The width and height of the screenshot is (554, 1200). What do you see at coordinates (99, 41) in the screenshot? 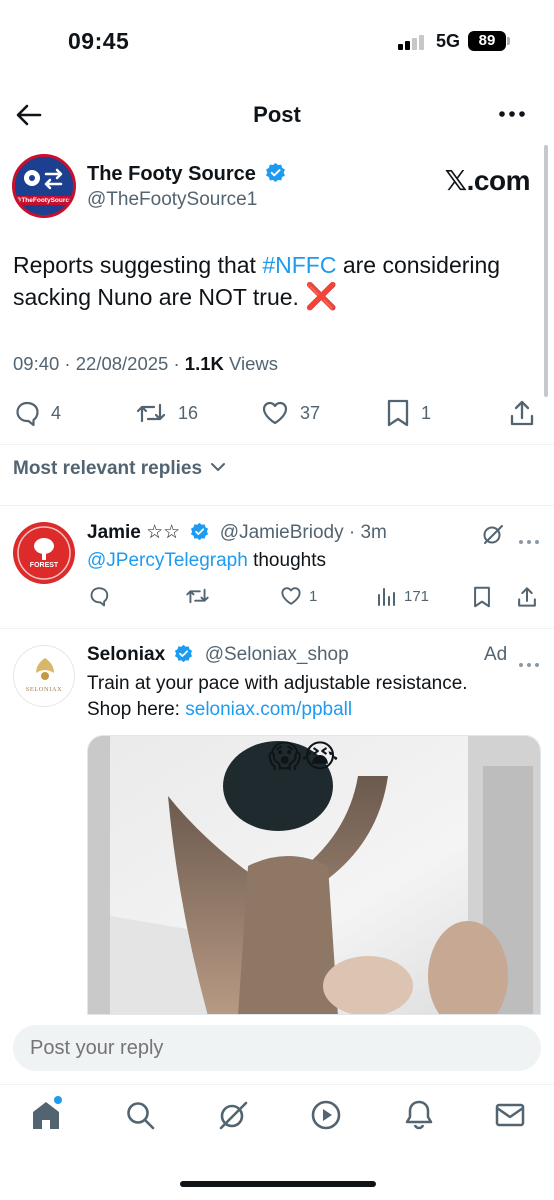
I see `status-time: 09:45` at bounding box center [99, 41].